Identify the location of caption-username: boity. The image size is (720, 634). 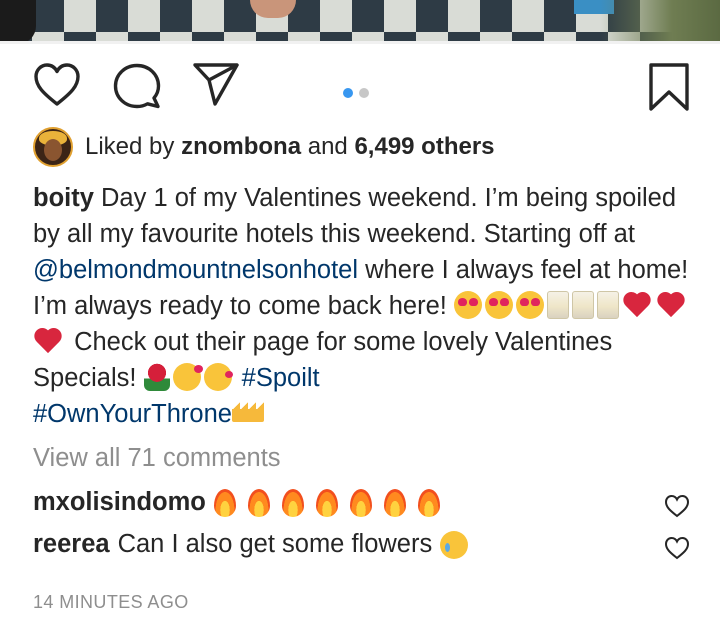
(63, 198).